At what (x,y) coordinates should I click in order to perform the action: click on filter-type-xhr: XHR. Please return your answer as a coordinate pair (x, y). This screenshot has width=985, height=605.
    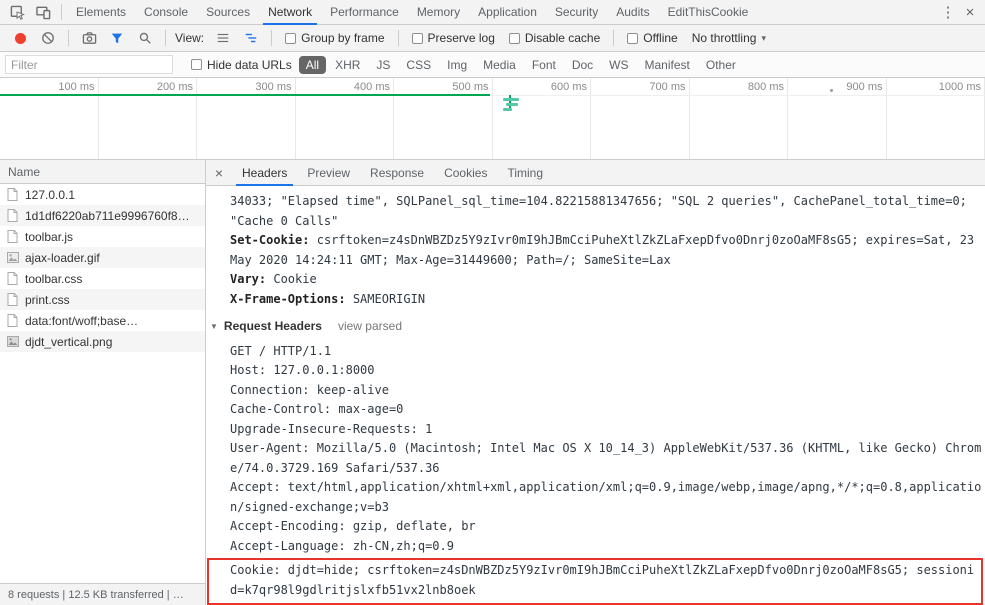
    Looking at the image, I should click on (347, 65).